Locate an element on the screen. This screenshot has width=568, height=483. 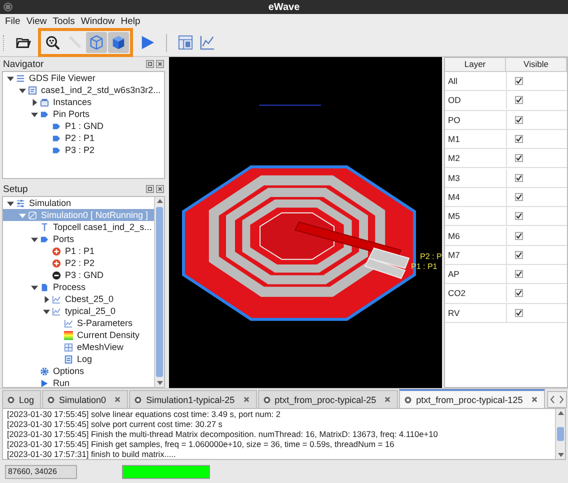
list-icon is located at coordinates (20, 78).